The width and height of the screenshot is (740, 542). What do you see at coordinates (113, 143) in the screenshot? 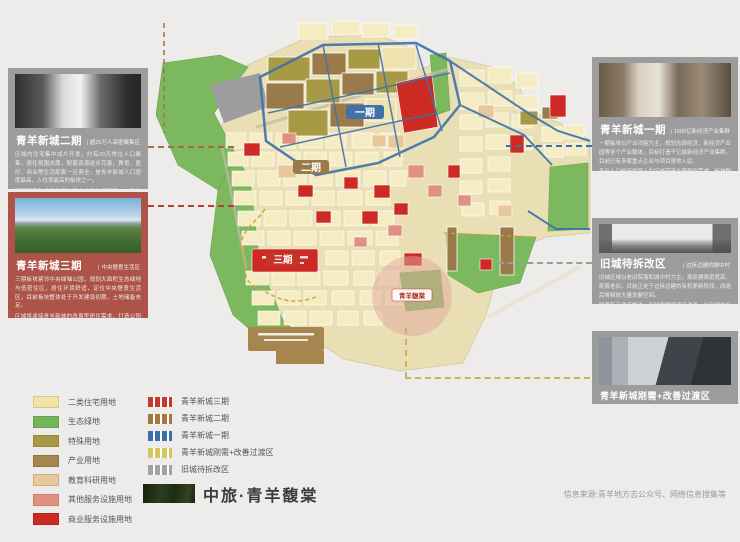
I see `phase2-panel-tag: | 超20万人高密聚集区` at bounding box center [113, 143].